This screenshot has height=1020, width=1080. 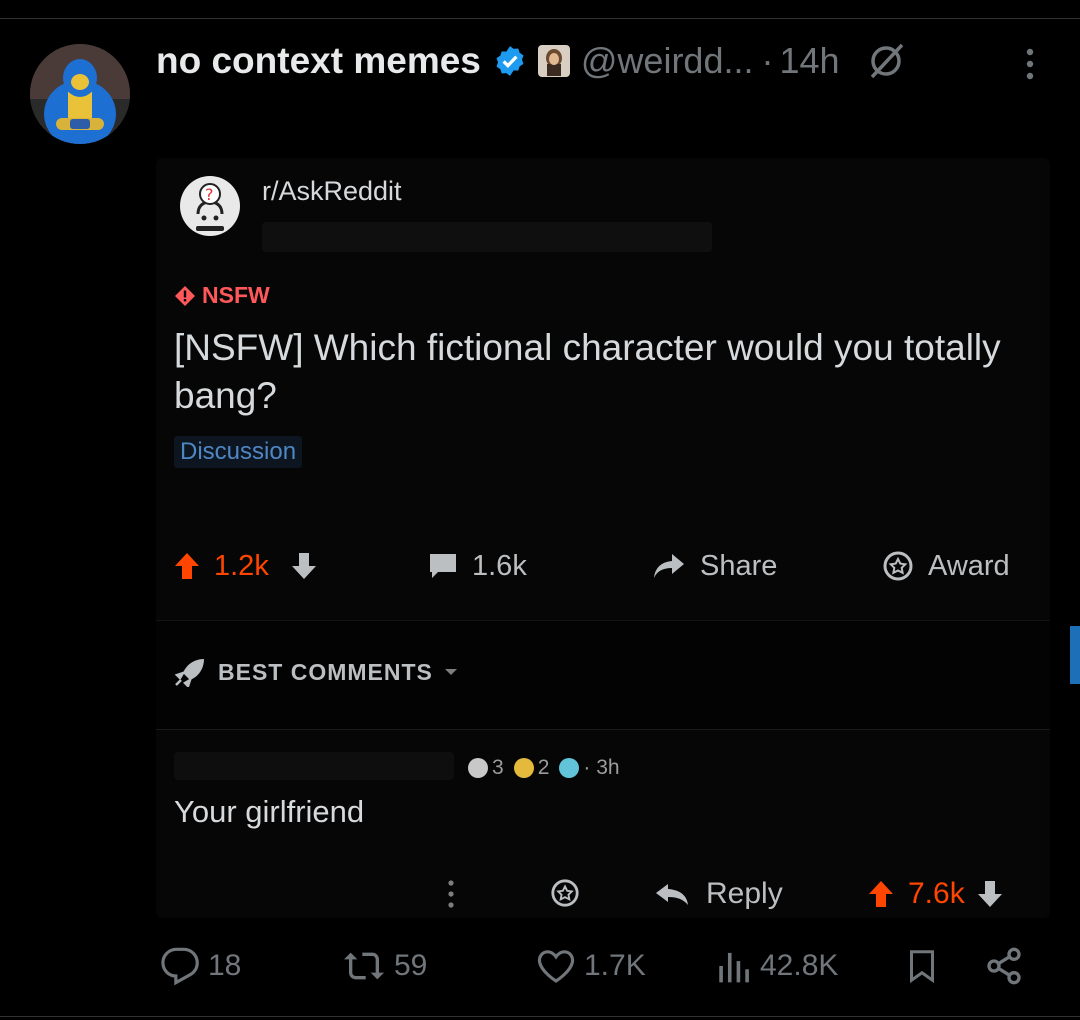 I want to click on comment-count: 1.6k, so click(x=499, y=565).